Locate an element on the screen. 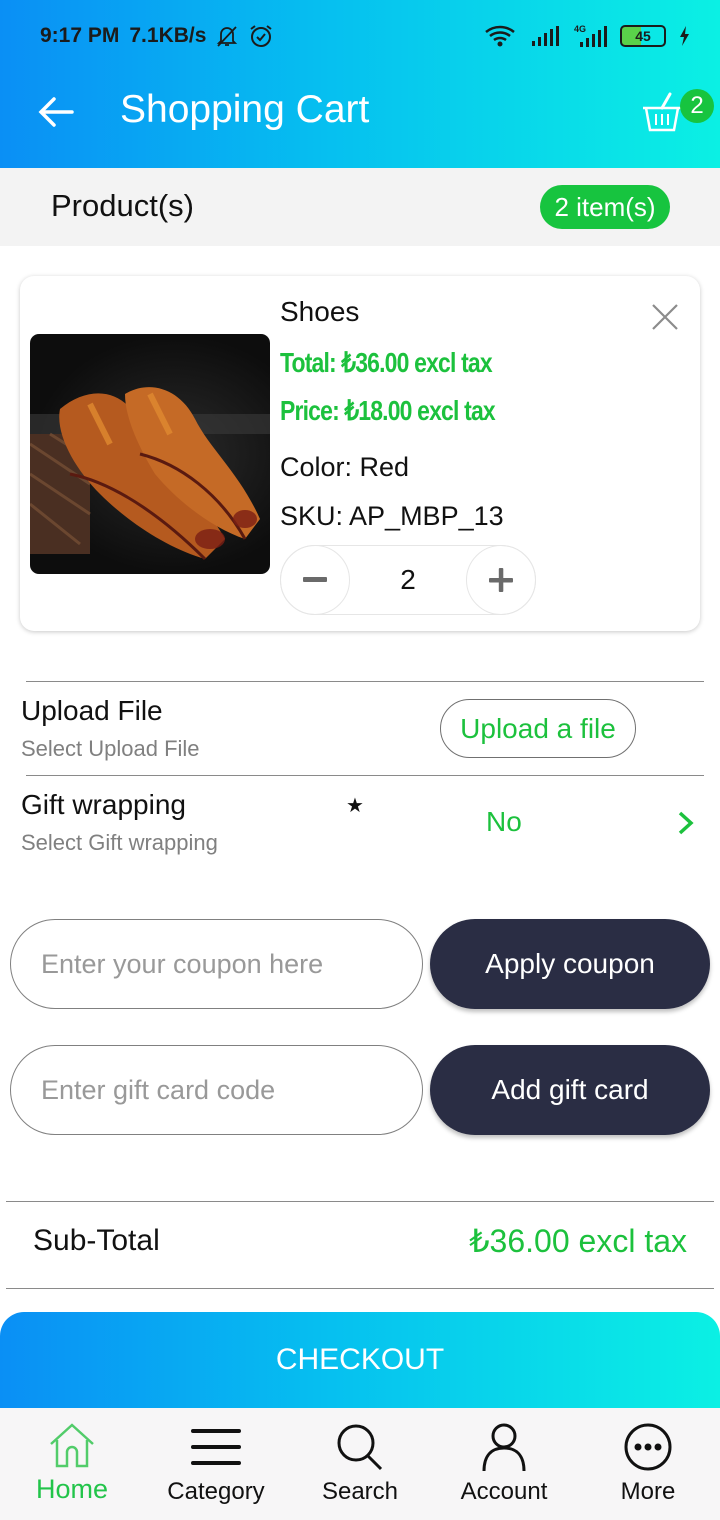 This screenshot has height=1520, width=720. search-icon is located at coordinates (360, 1447).